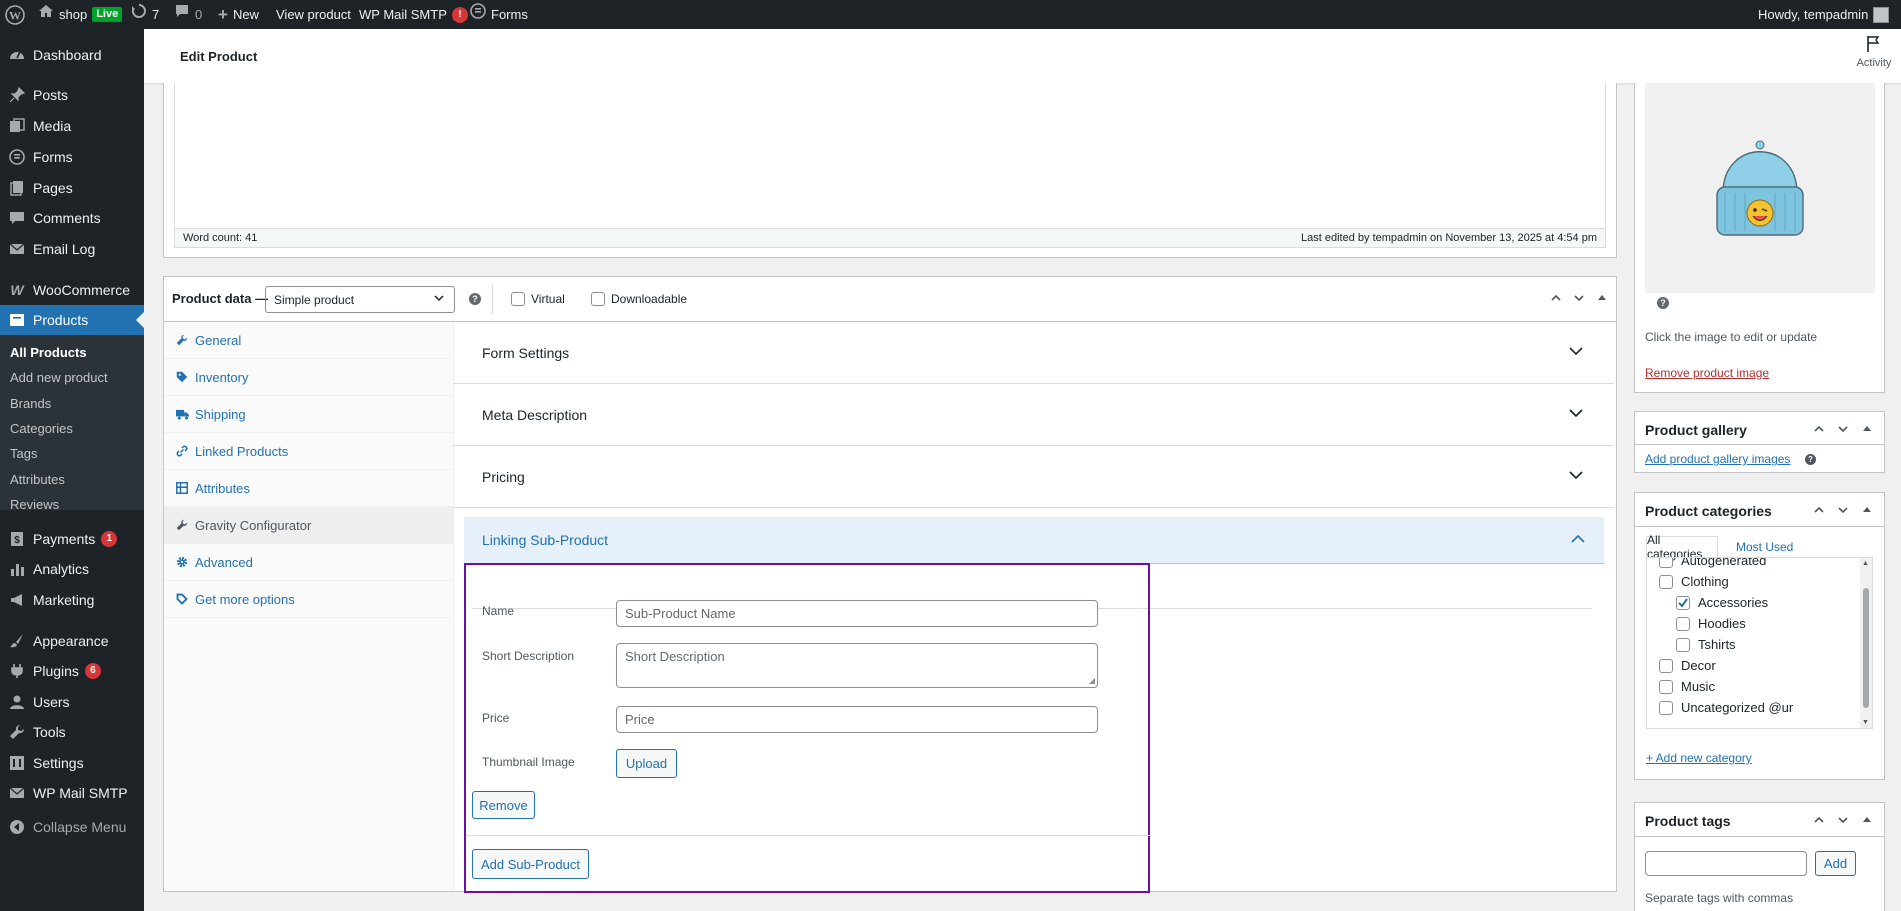  What do you see at coordinates (34, 504) in the screenshot?
I see `submenu-reviews: Reviews` at bounding box center [34, 504].